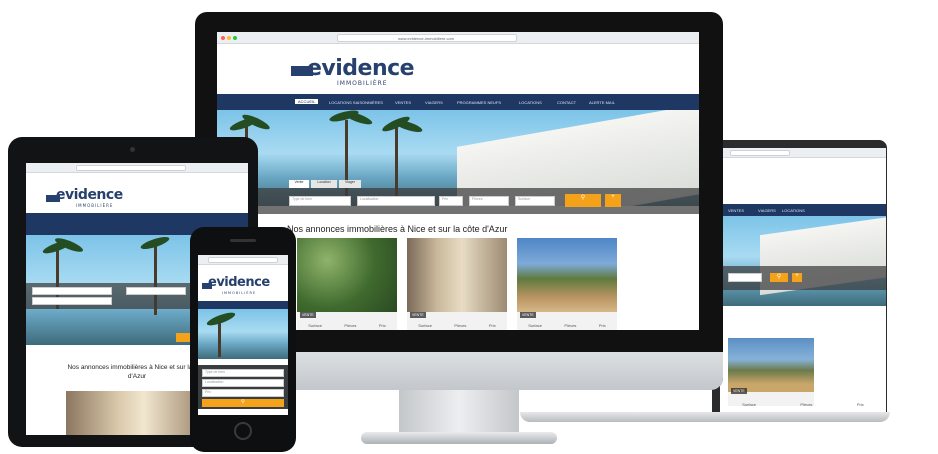  Describe the element at coordinates (243, 305) in the screenshot. I see `phone-nav` at that location.